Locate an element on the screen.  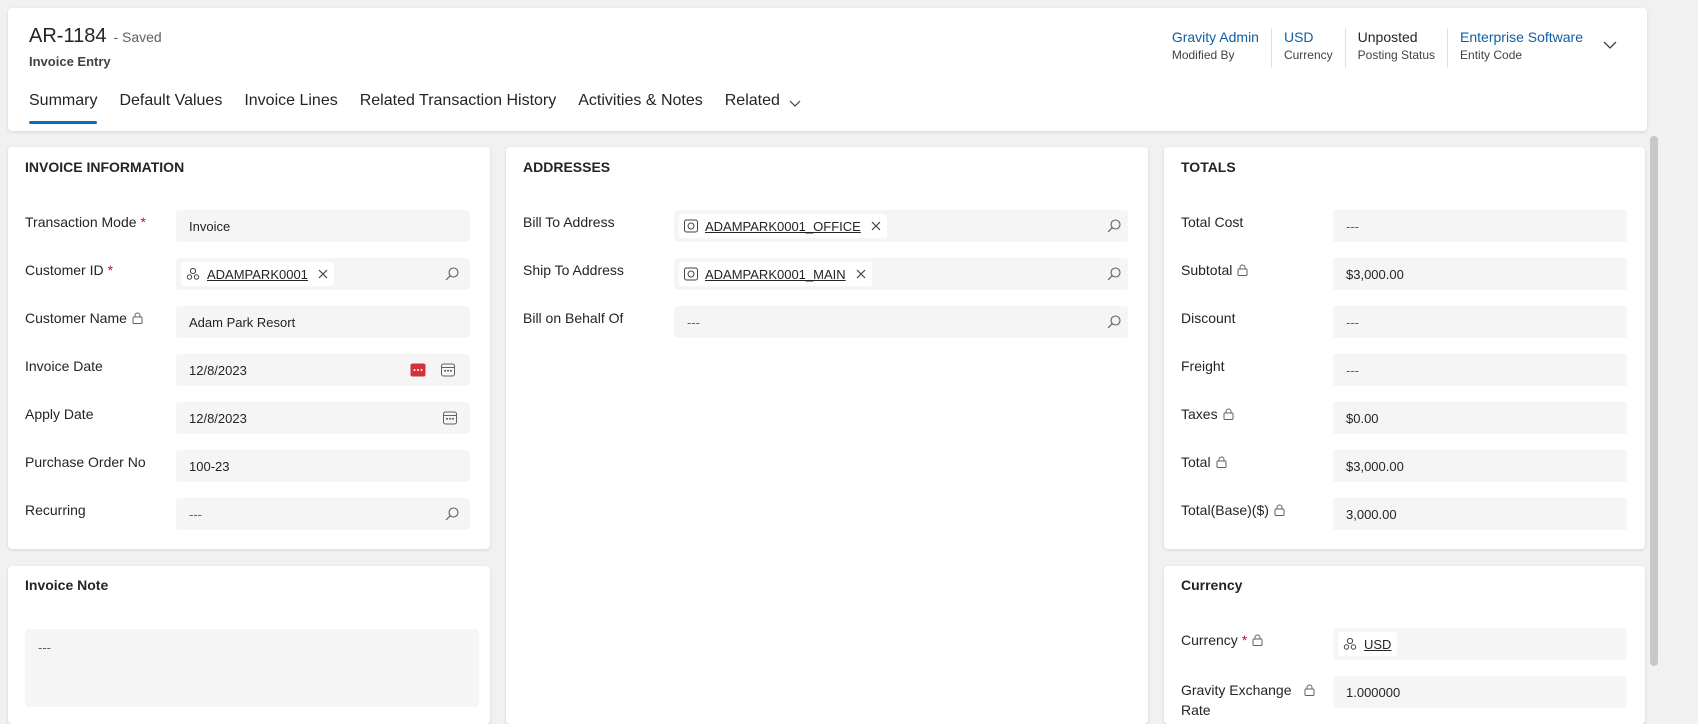
bill-to-link: ADAMPARK0001_OFFICE is located at coordinates (783, 226).